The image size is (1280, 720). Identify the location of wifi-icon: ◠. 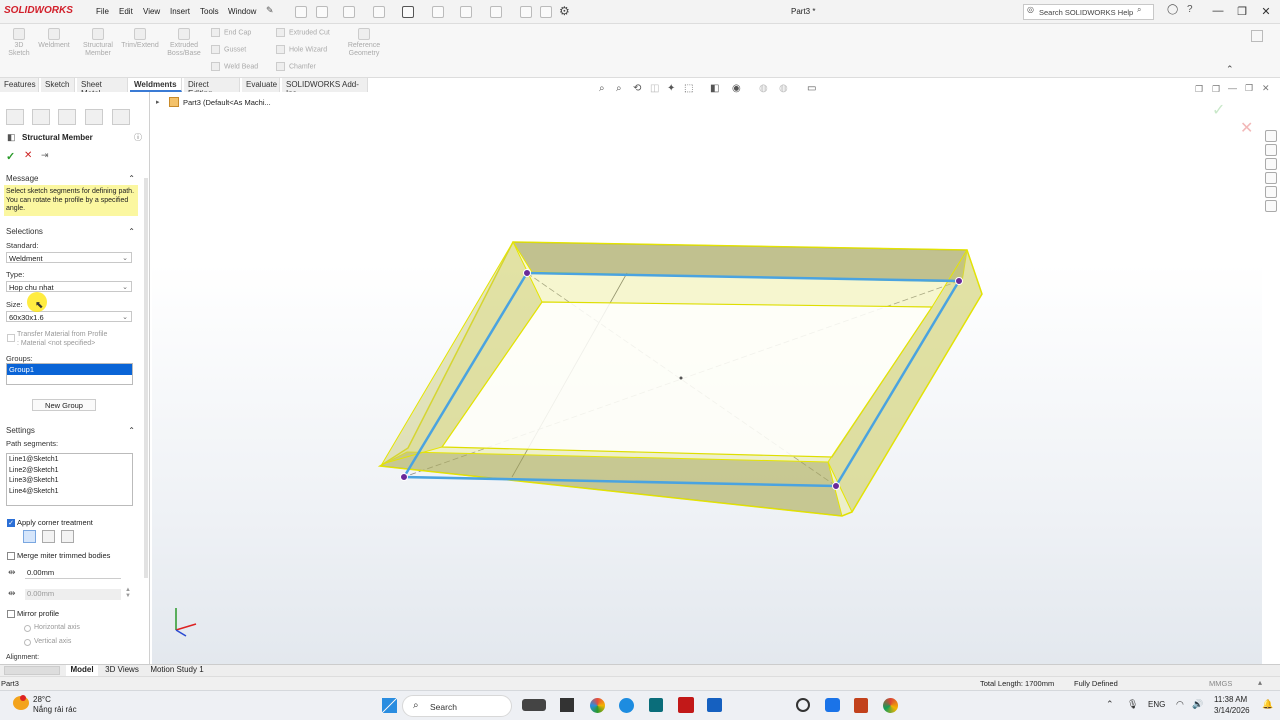
(1180, 704).